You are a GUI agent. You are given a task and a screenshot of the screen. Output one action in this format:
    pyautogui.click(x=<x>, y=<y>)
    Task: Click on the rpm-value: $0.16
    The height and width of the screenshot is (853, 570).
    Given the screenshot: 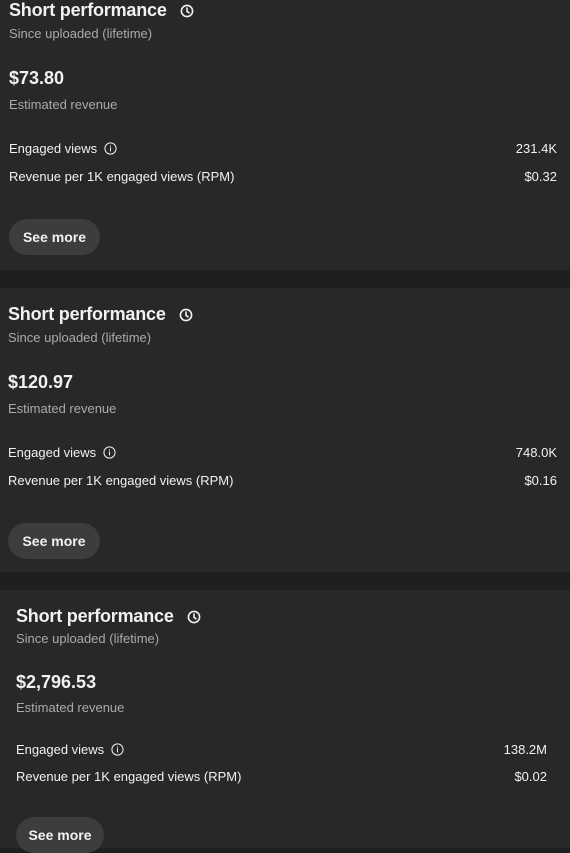 What is the action you would take?
    pyautogui.click(x=540, y=480)
    